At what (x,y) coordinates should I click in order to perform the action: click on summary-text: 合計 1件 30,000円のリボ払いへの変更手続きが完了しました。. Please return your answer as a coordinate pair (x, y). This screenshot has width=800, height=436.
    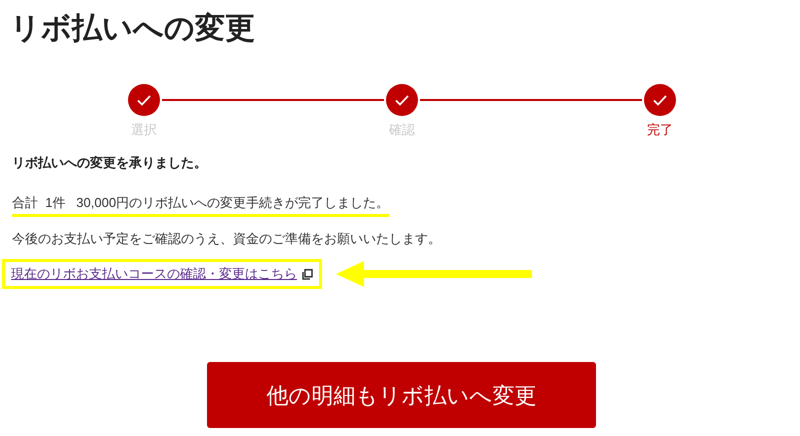
    Looking at the image, I should click on (201, 205).